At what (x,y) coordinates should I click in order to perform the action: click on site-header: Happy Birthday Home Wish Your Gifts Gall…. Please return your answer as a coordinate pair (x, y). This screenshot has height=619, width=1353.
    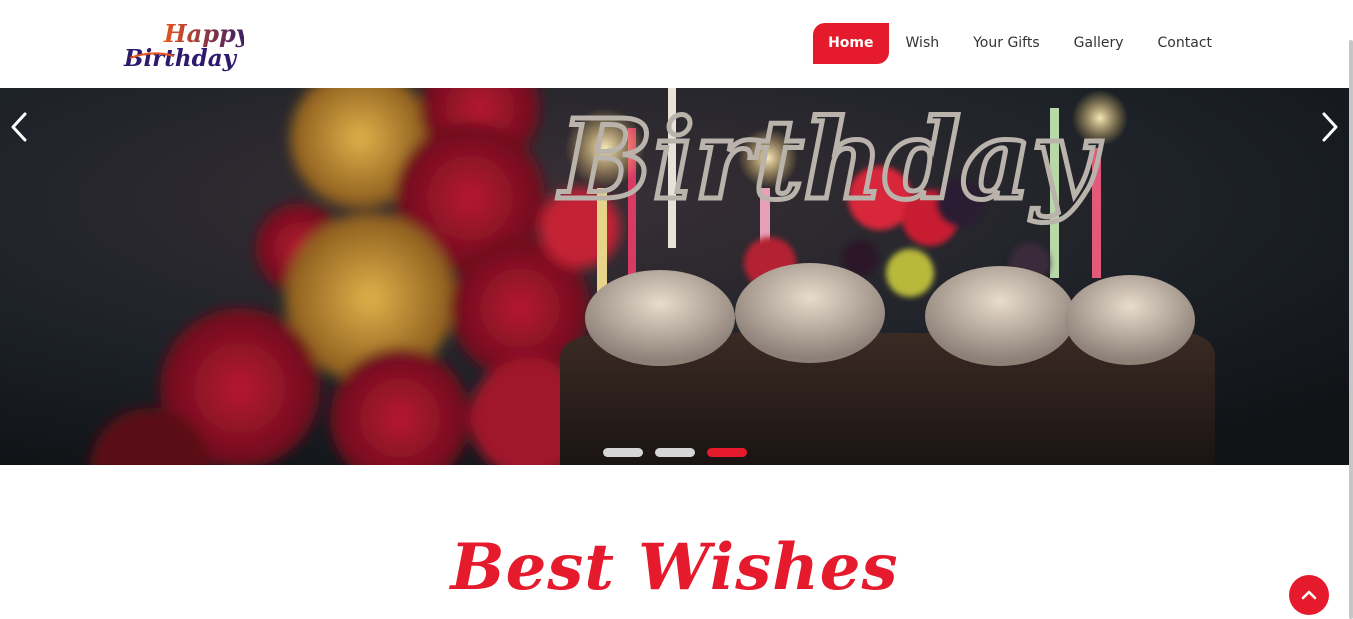
    Looking at the image, I should click on (676, 44).